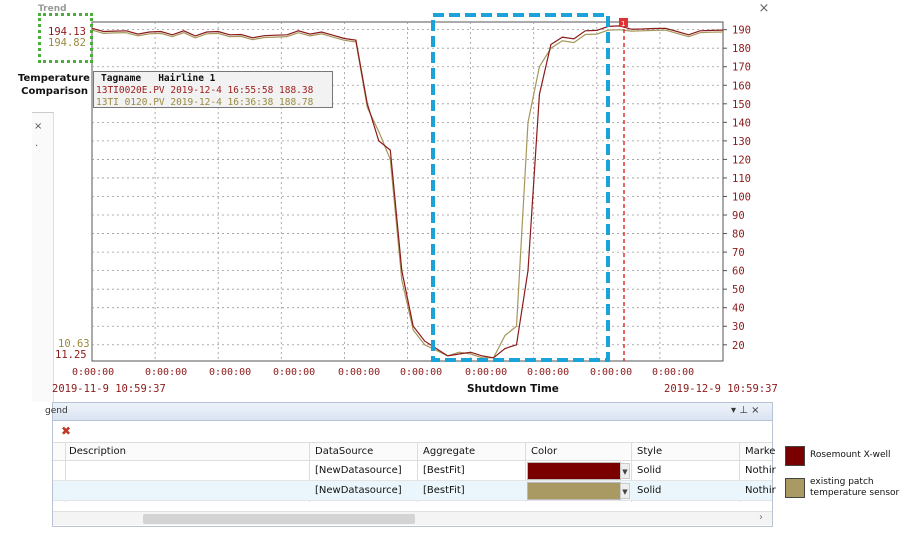 This screenshot has width=913, height=538. I want to click on y-tick-label: 150, so click(741, 105).